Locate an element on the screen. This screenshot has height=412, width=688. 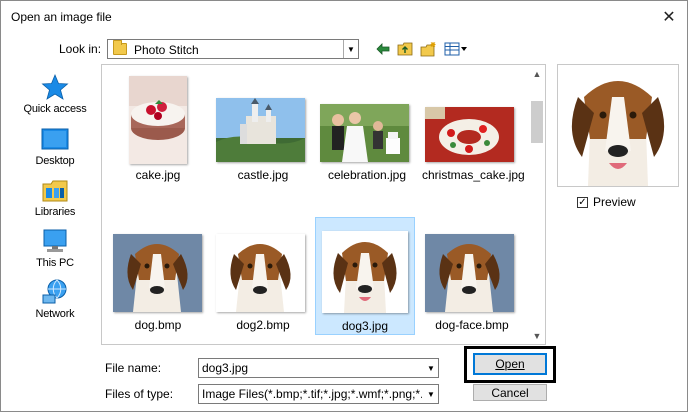
libraries-icon is located at coordinates (55, 190).